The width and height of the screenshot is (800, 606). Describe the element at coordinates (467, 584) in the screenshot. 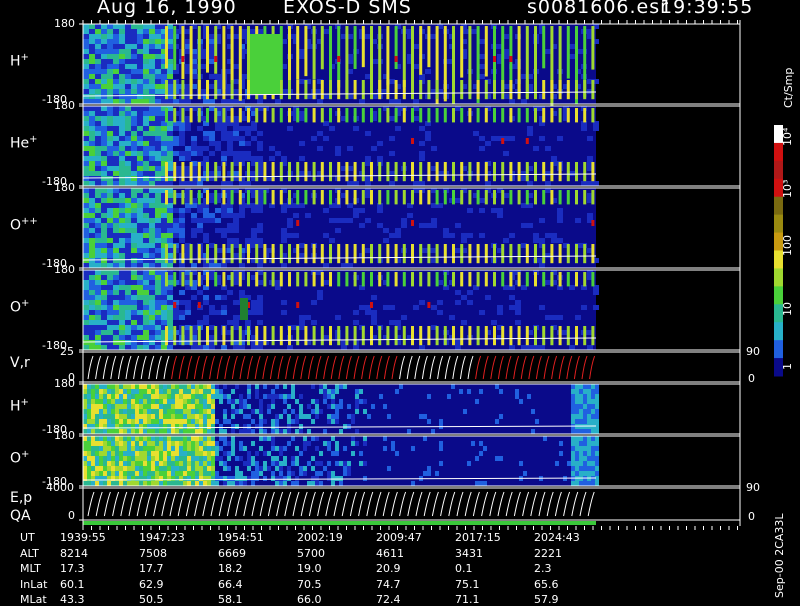

I see `footer-value: 75.1` at that location.